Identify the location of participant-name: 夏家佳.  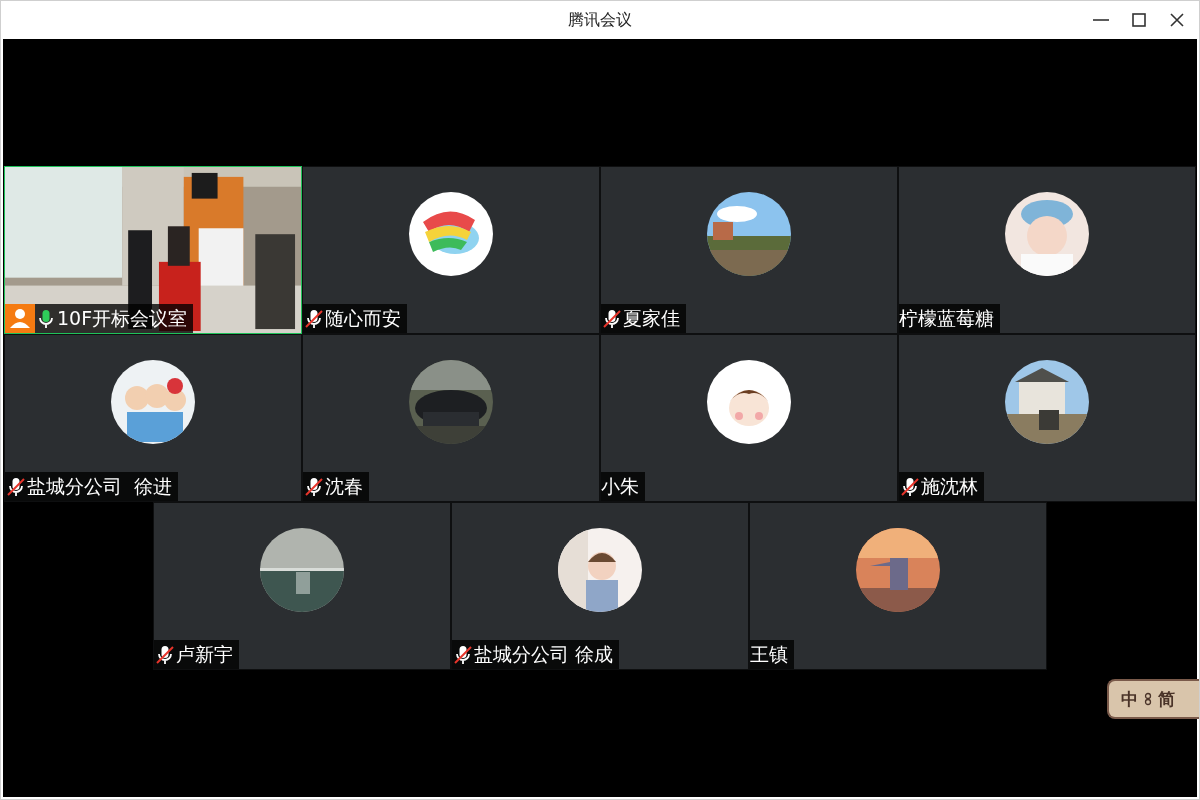
(651, 318).